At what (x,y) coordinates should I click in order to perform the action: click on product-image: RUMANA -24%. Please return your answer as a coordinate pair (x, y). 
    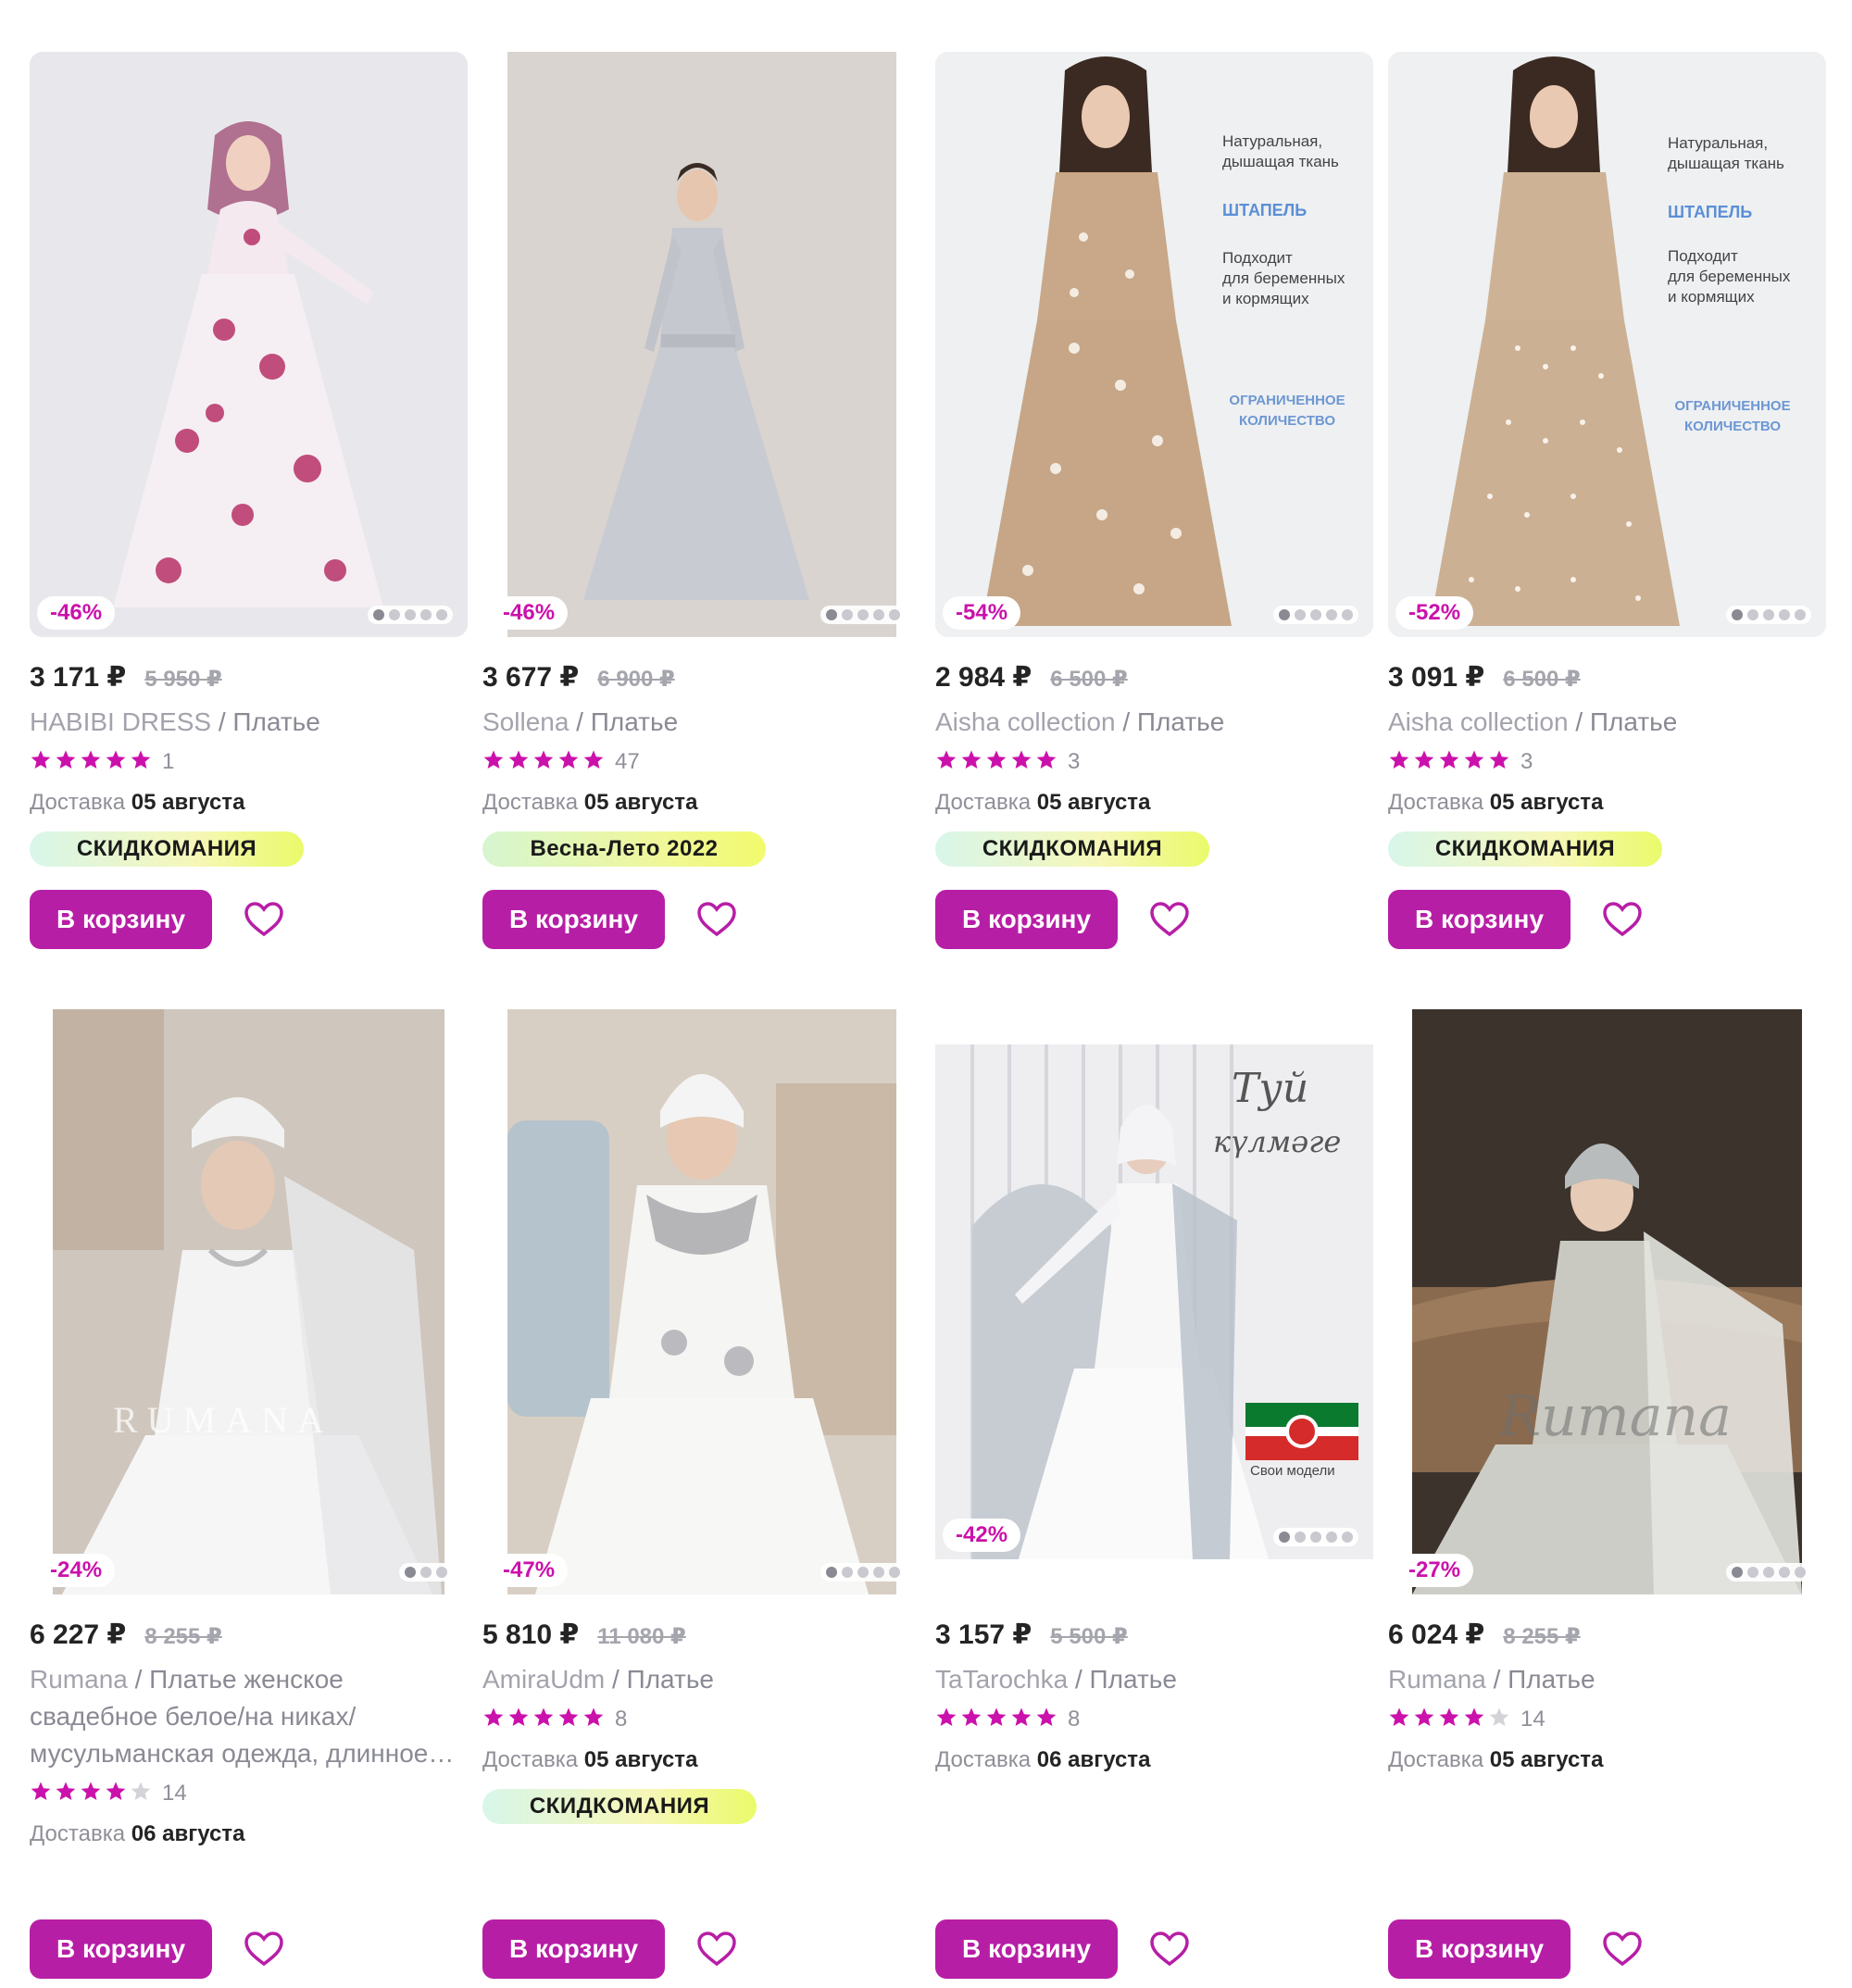
    Looking at the image, I should click on (249, 1301).